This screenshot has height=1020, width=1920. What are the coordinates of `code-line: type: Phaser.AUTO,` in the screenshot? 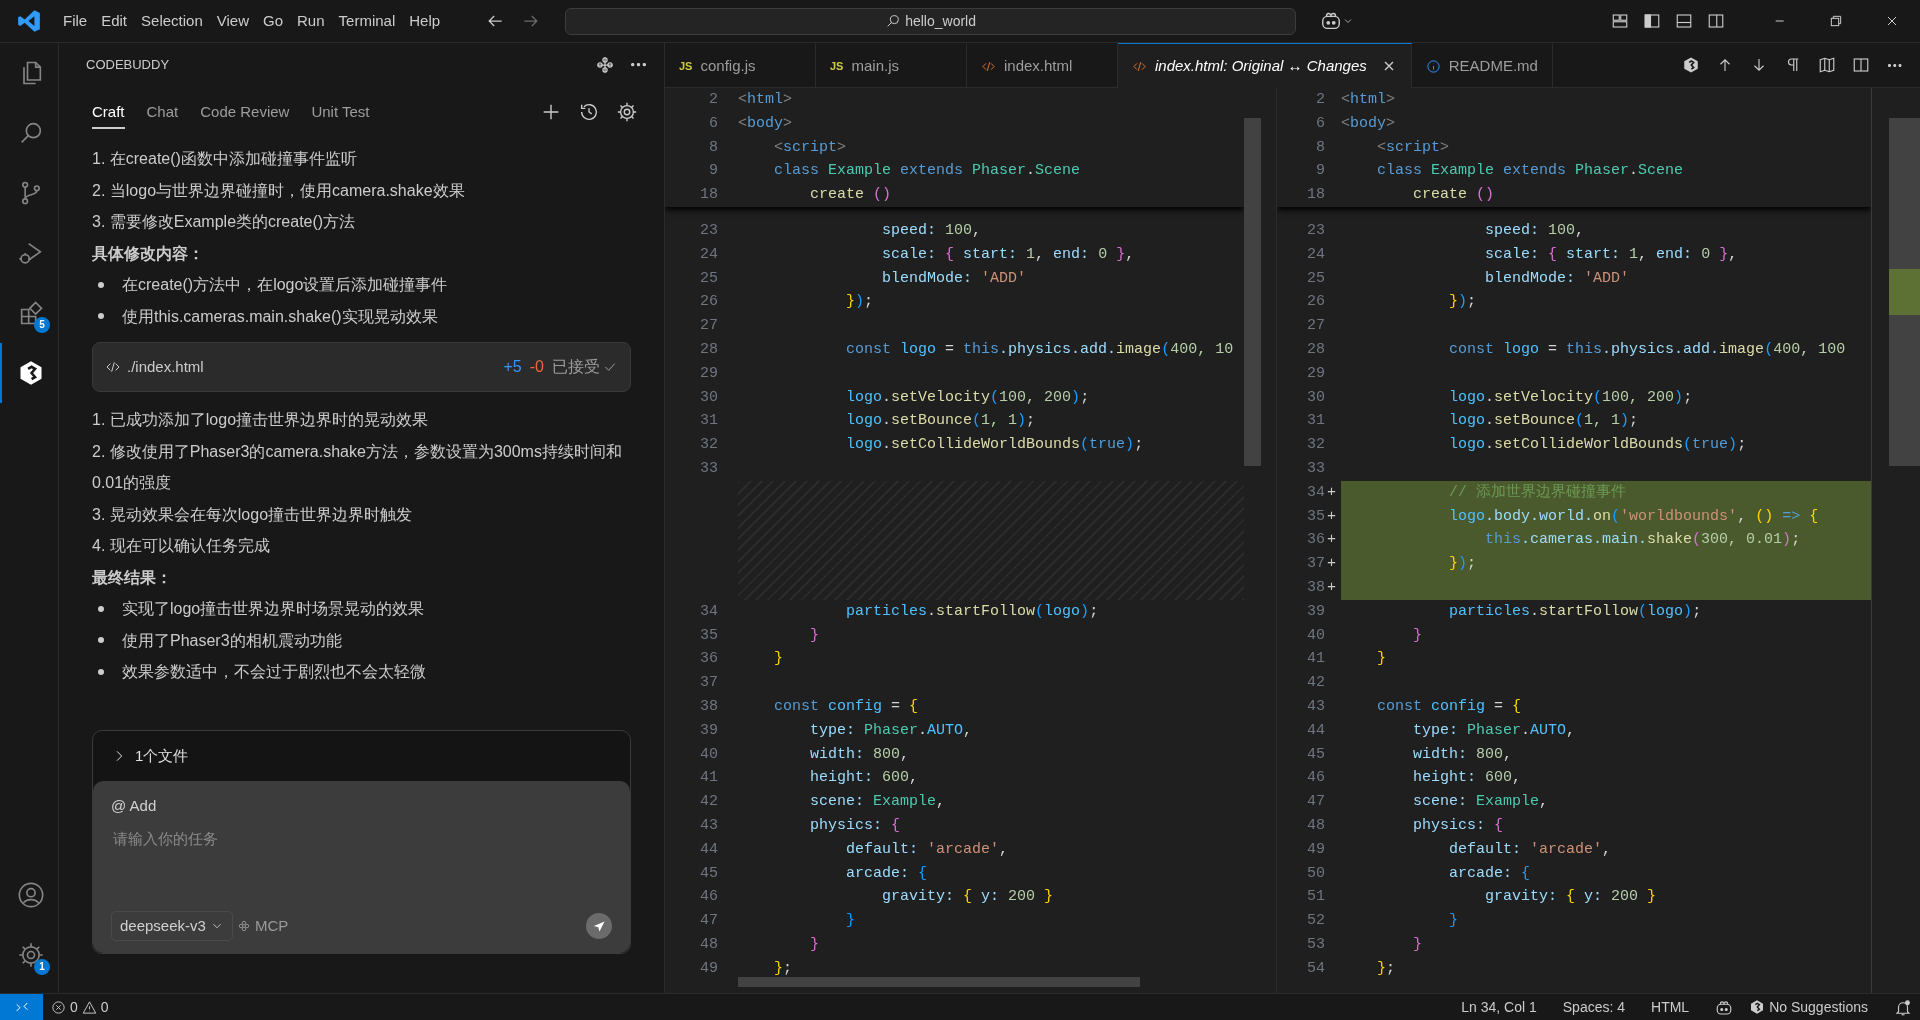 It's located at (1494, 730).